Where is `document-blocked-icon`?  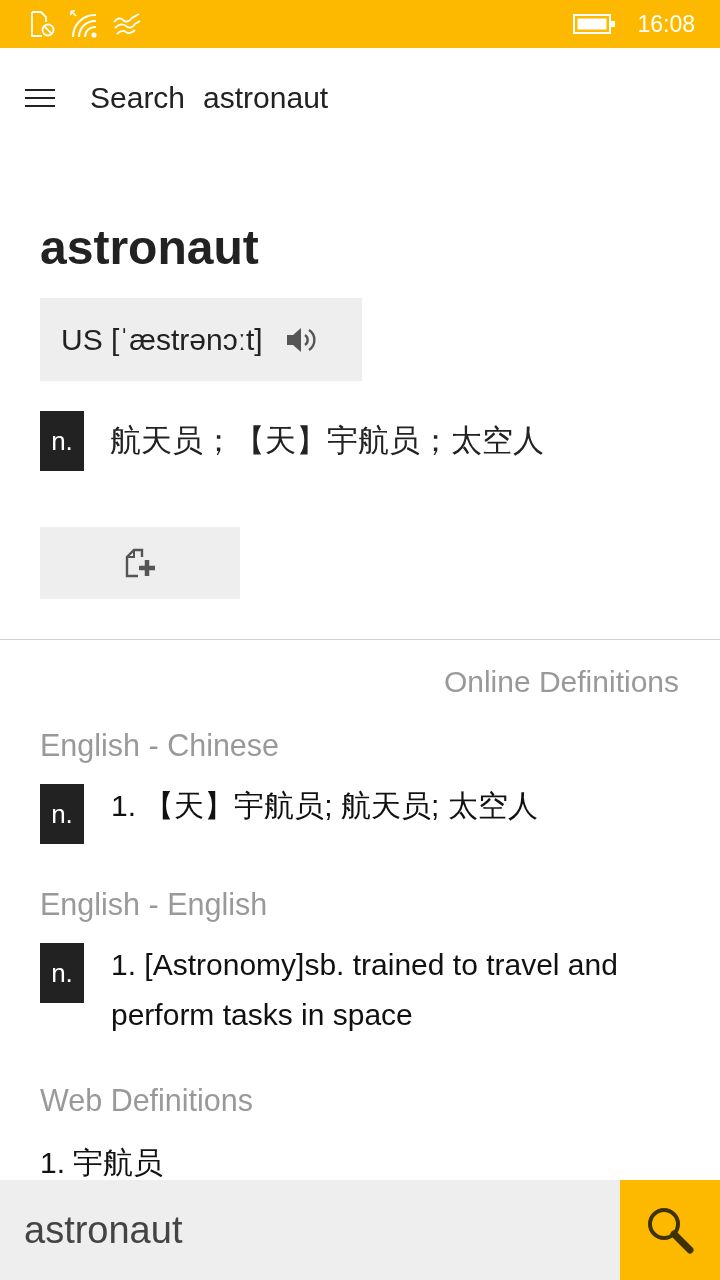
document-blocked-icon is located at coordinates (43, 24).